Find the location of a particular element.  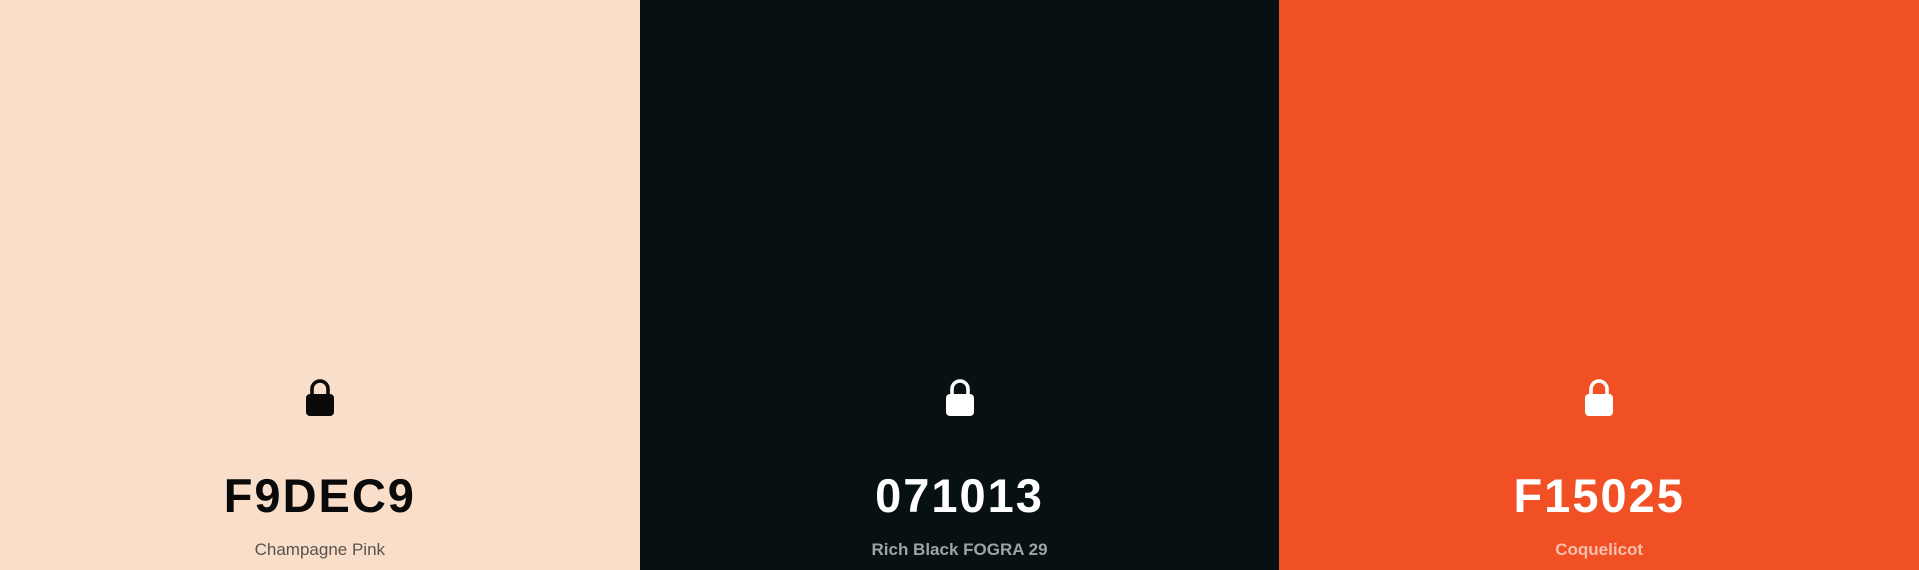

hex-code: F9DEC9 is located at coordinates (320, 496).